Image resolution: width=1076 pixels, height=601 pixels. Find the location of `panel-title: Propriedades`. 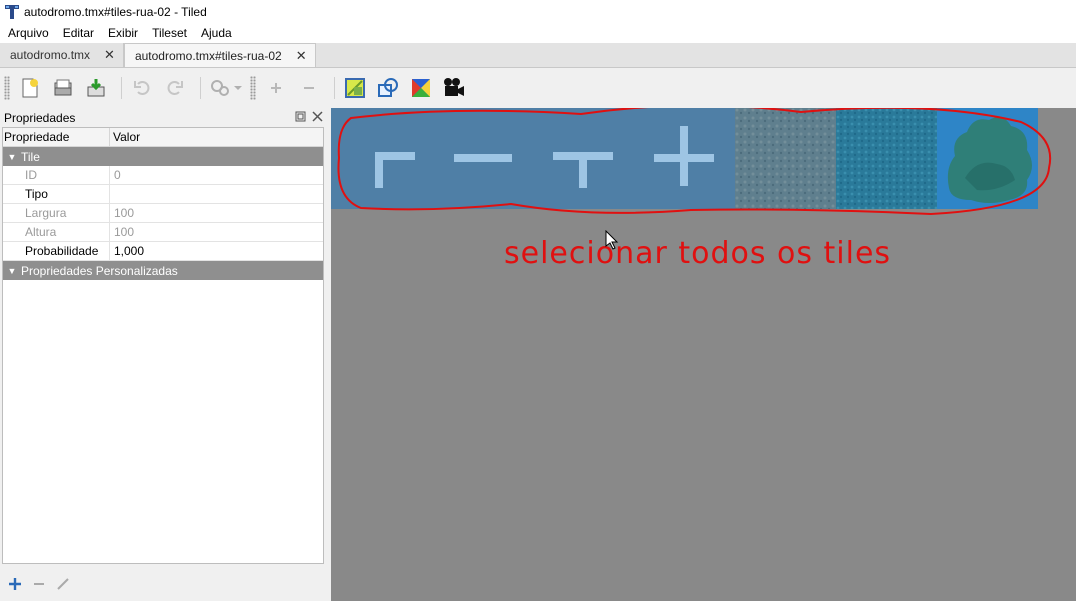

panel-title: Propriedades is located at coordinates (40, 117).